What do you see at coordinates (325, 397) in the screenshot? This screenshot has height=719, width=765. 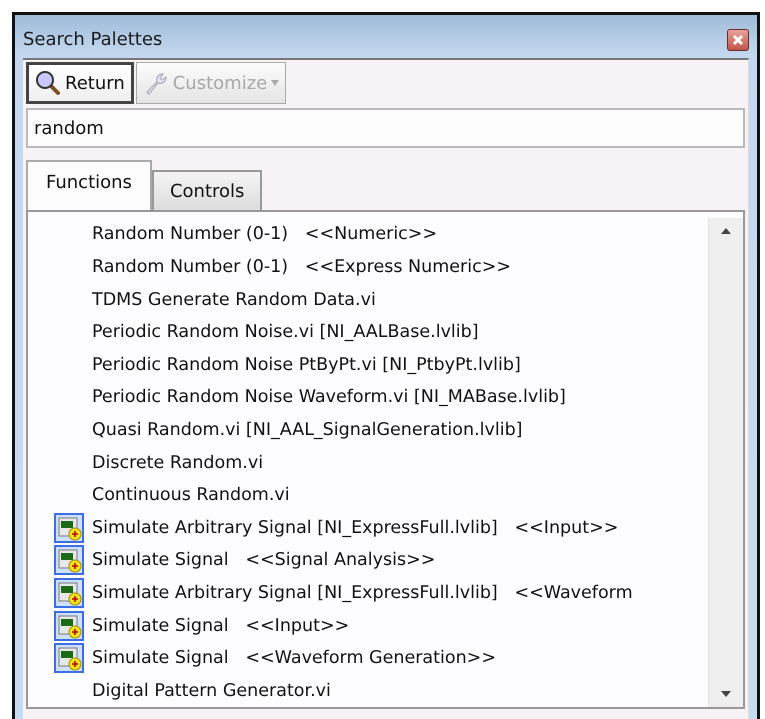 I see `search-result: Periodic Random Noise Waveform.vi [NI_MABase.lvlib]` at bounding box center [325, 397].